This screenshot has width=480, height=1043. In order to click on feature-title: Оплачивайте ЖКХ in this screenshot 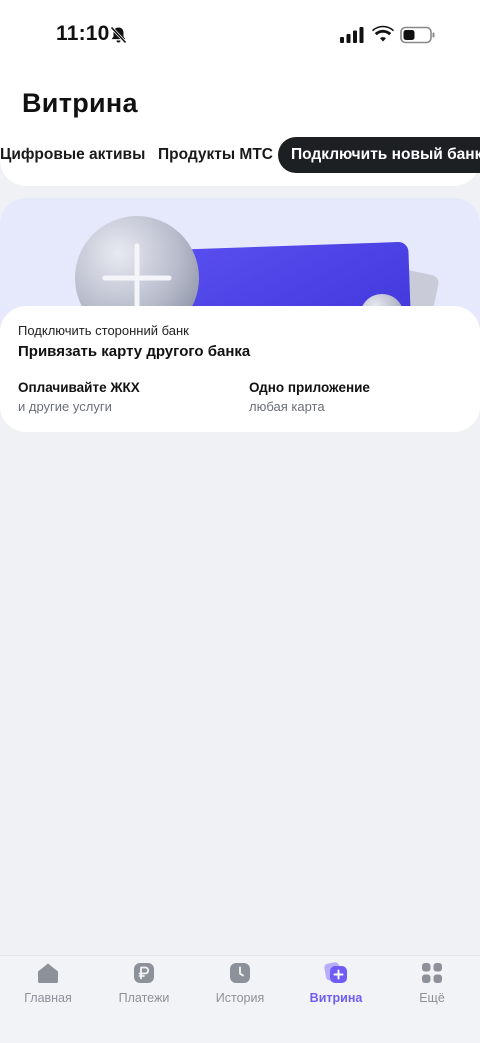, I will do `click(79, 387)`.